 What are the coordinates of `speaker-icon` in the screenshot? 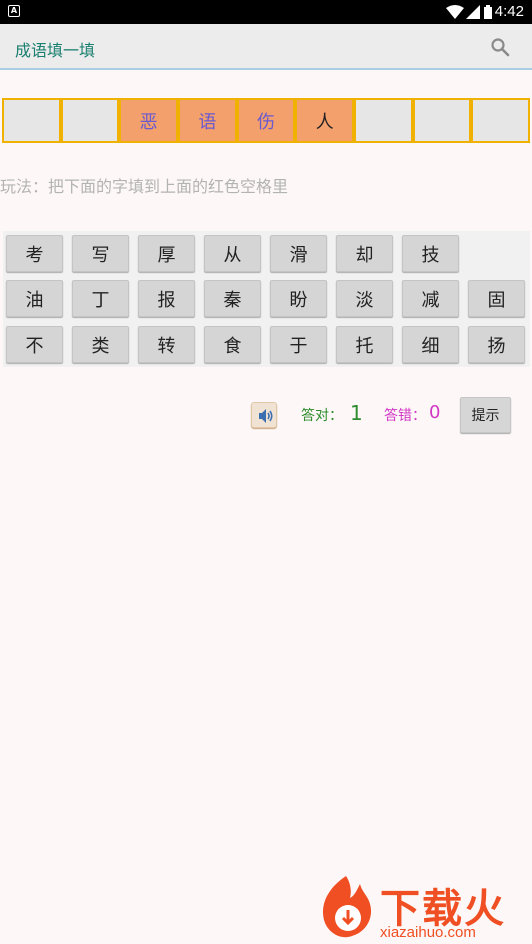 It's located at (266, 416).